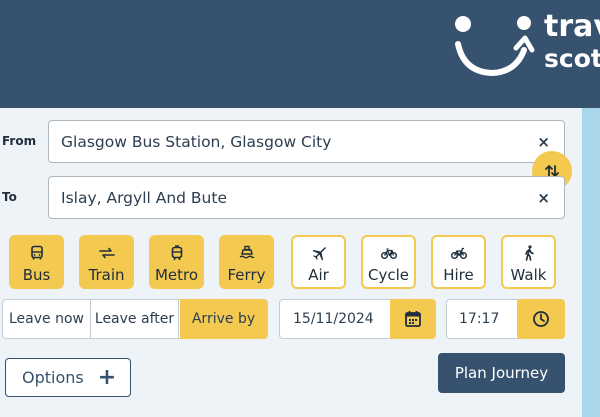 This screenshot has width=600, height=417. I want to click on leave-after-option: Leave after, so click(134, 319).